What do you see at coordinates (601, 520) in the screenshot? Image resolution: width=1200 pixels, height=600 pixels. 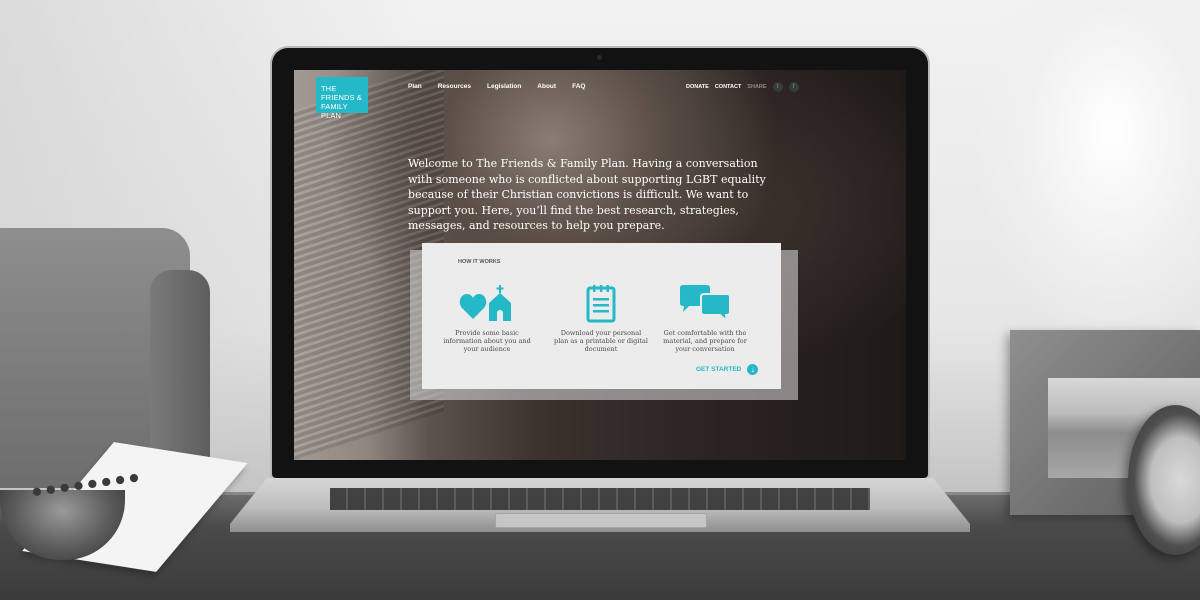 I see `trackpad` at bounding box center [601, 520].